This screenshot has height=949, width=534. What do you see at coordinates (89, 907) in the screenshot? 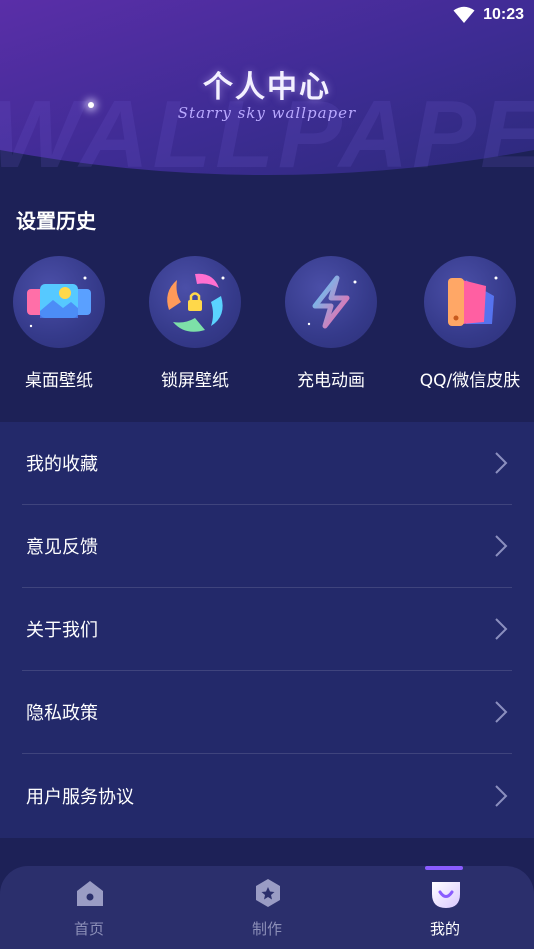
I see `nav-item-home: 首页` at bounding box center [89, 907].